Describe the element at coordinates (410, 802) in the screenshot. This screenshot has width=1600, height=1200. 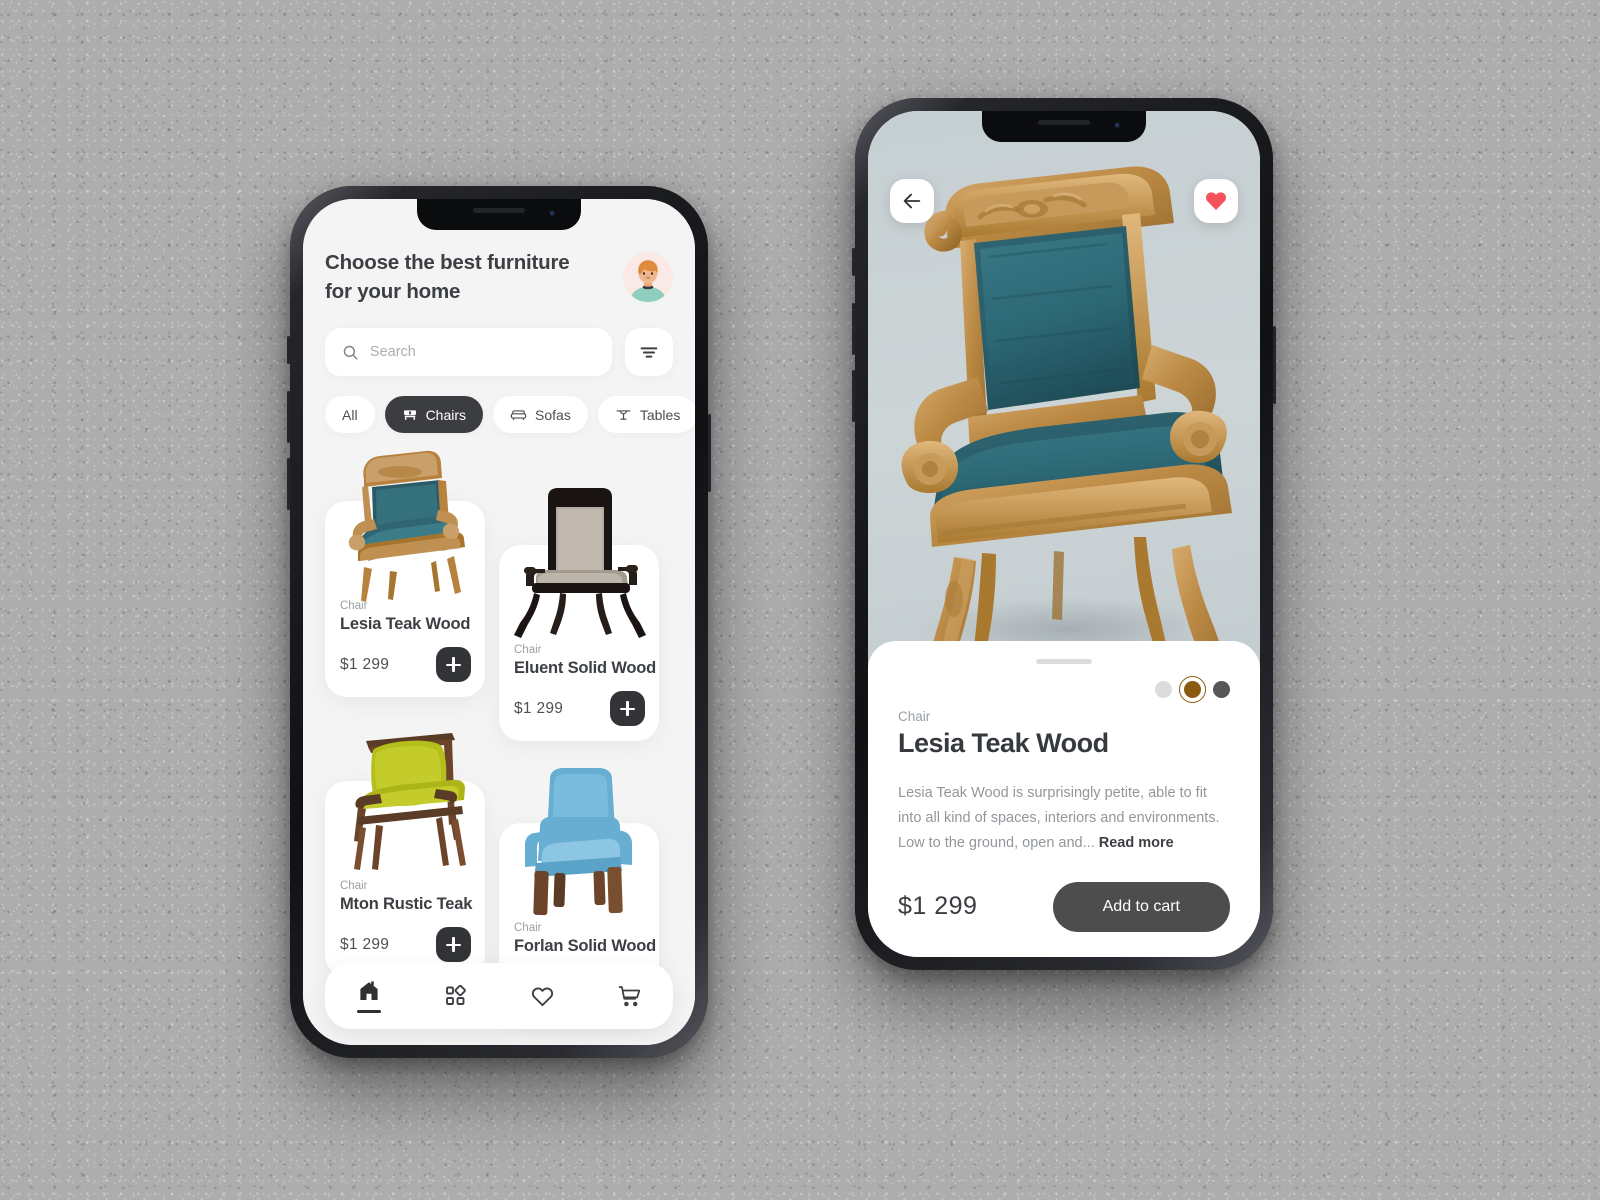
I see `chair-photo-mton` at that location.